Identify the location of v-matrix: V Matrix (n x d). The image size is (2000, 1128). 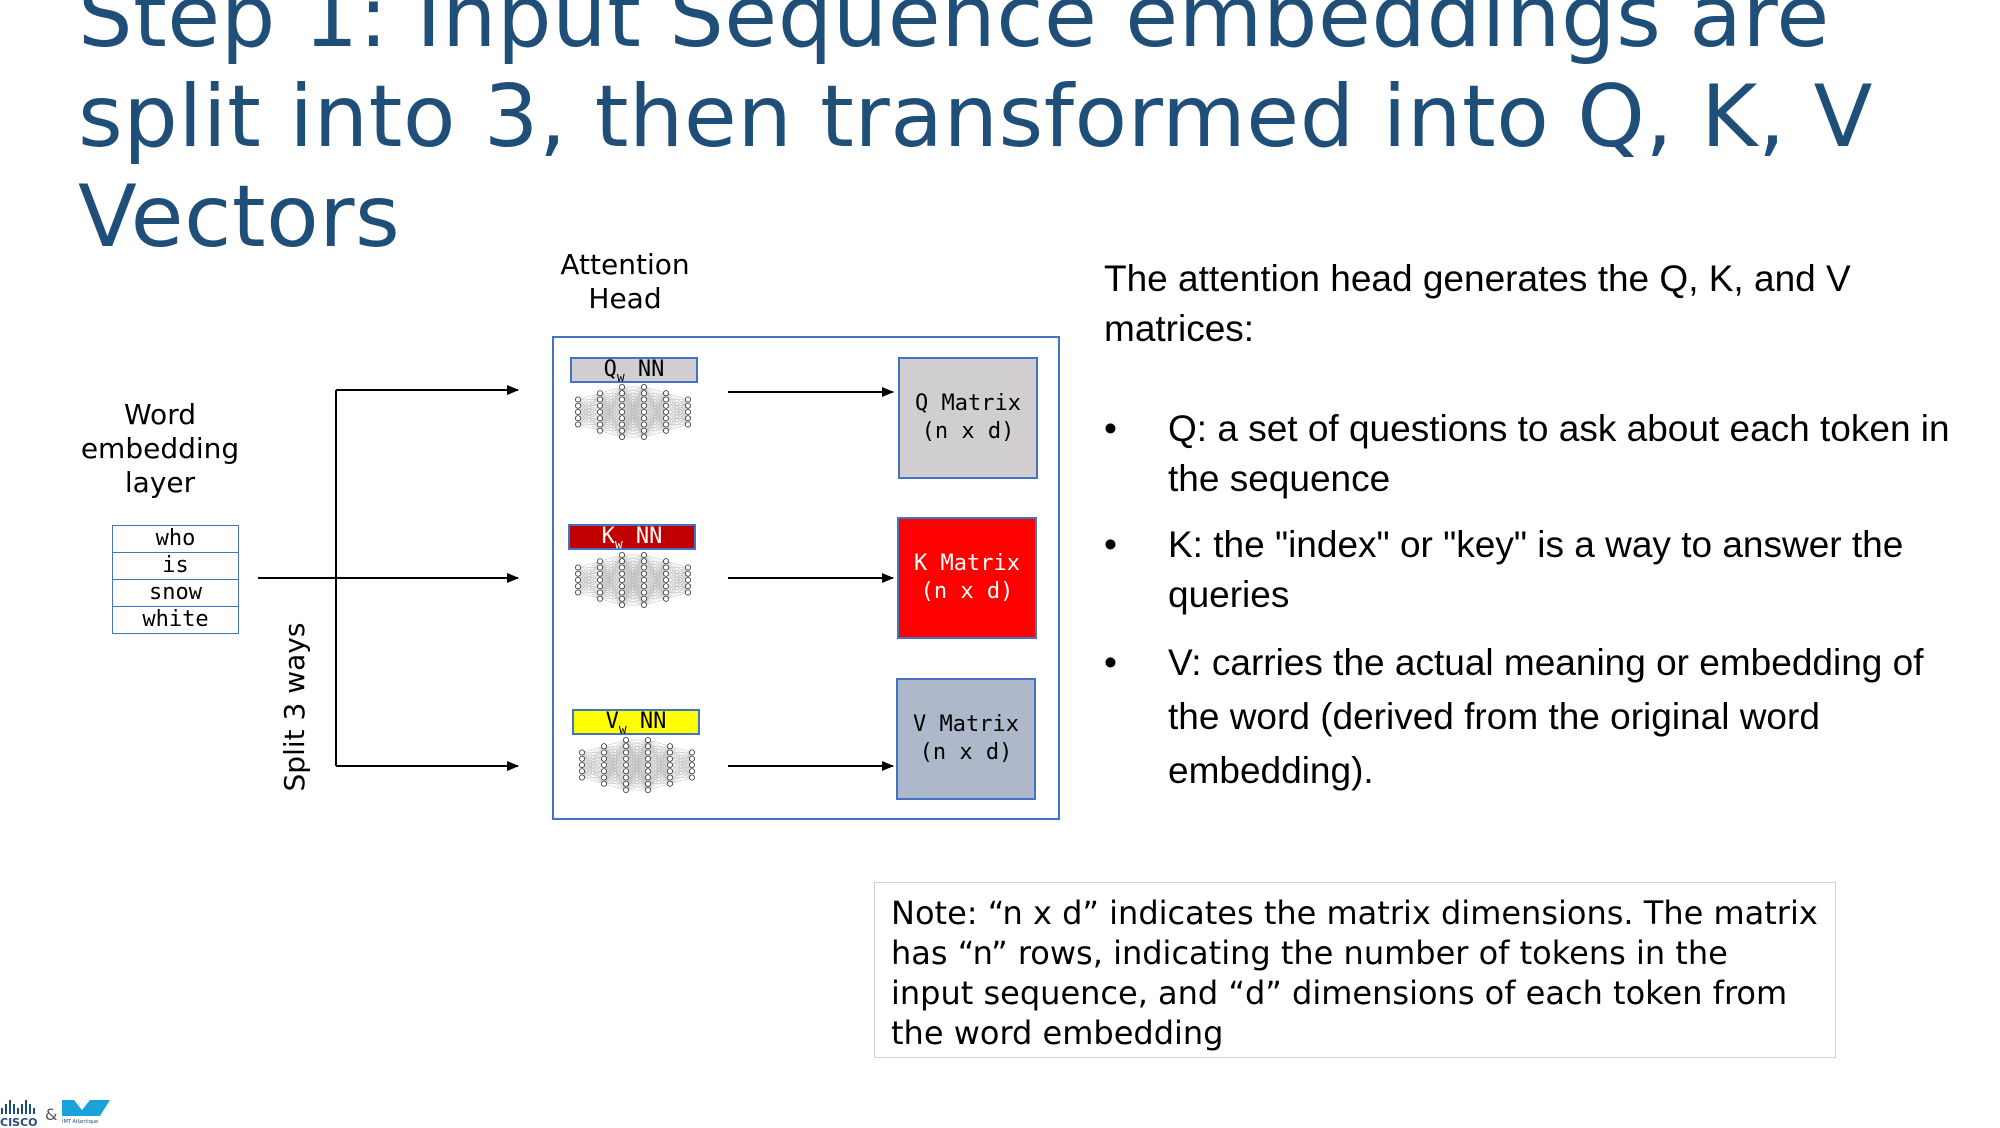
(966, 739).